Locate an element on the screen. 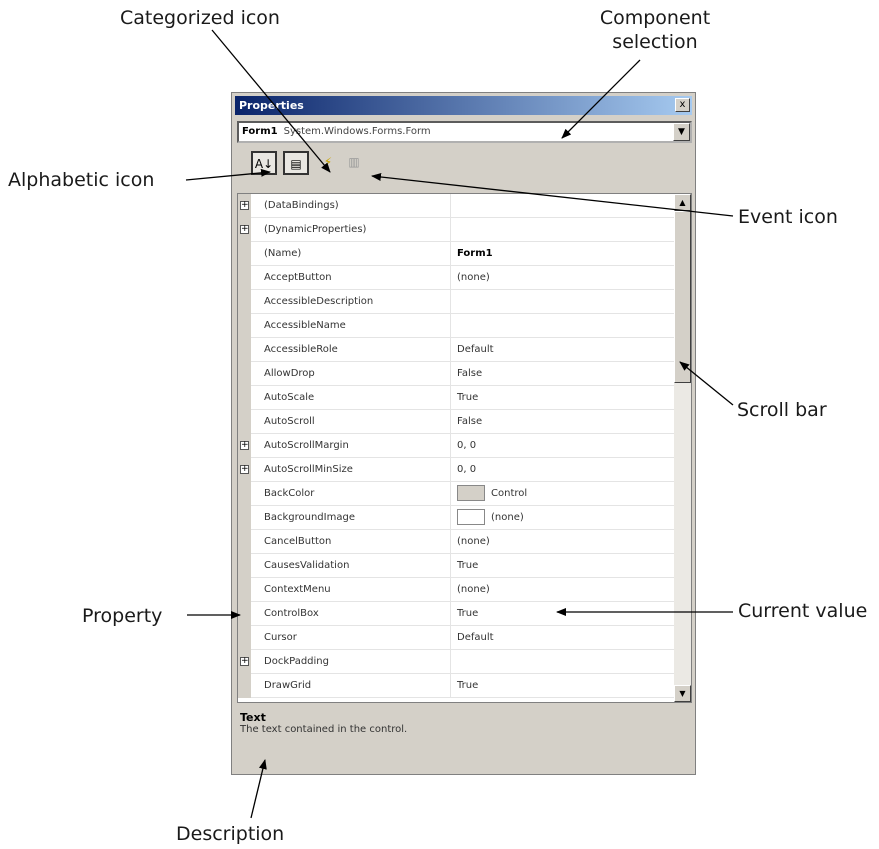  event-icon: ⚡ is located at coordinates (328, 163).